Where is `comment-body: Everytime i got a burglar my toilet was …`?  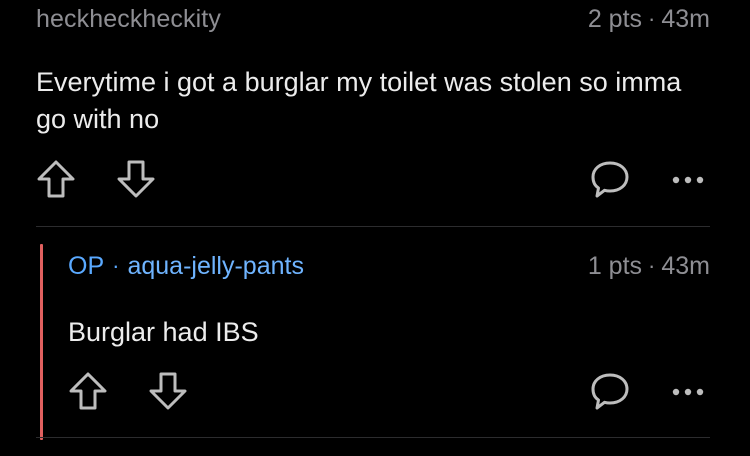 comment-body: Everytime i got a burglar my toilet was … is located at coordinates (359, 100).